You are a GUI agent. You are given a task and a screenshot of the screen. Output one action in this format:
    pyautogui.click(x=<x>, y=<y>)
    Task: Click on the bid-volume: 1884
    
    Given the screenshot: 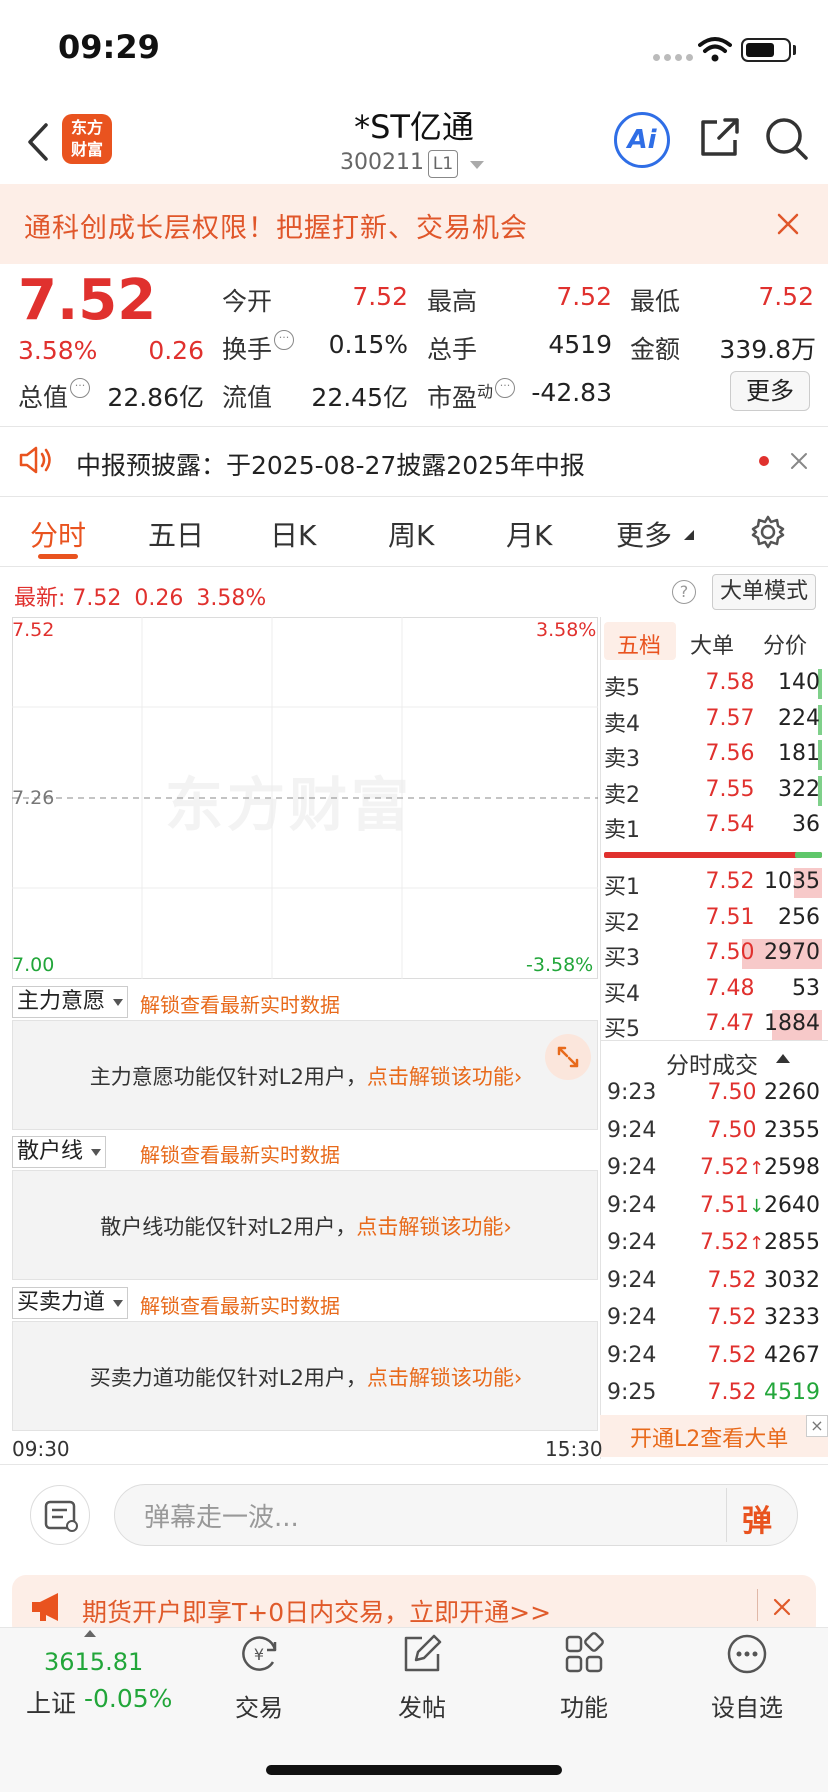 What is the action you would take?
    pyautogui.click(x=792, y=1023)
    